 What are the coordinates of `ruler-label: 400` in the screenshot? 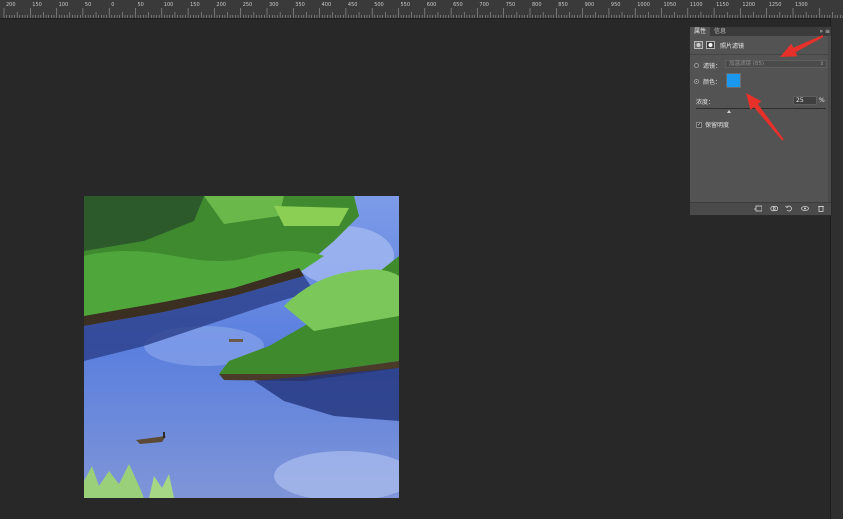 It's located at (326, 5).